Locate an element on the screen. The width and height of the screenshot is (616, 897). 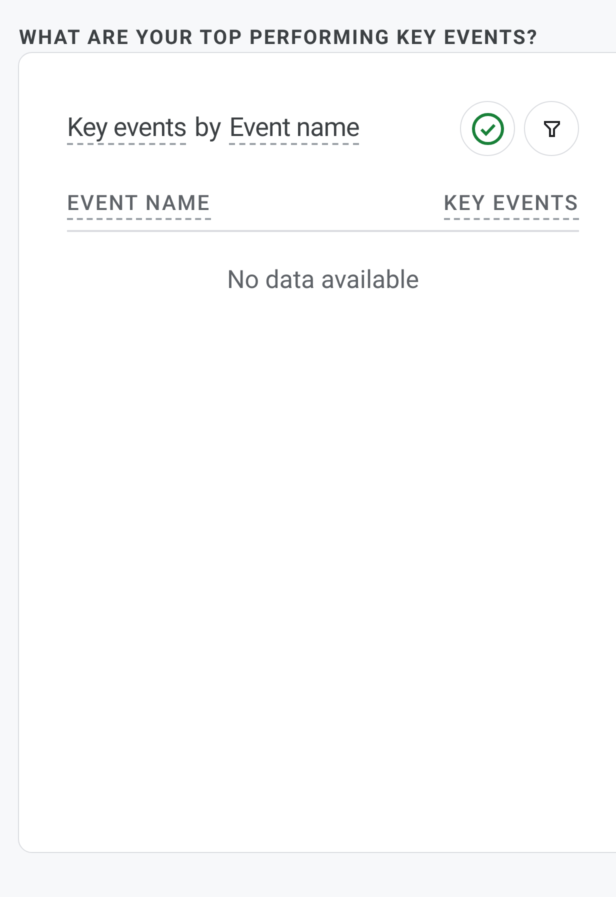
column-header: EVENT NAME is located at coordinates (139, 205).